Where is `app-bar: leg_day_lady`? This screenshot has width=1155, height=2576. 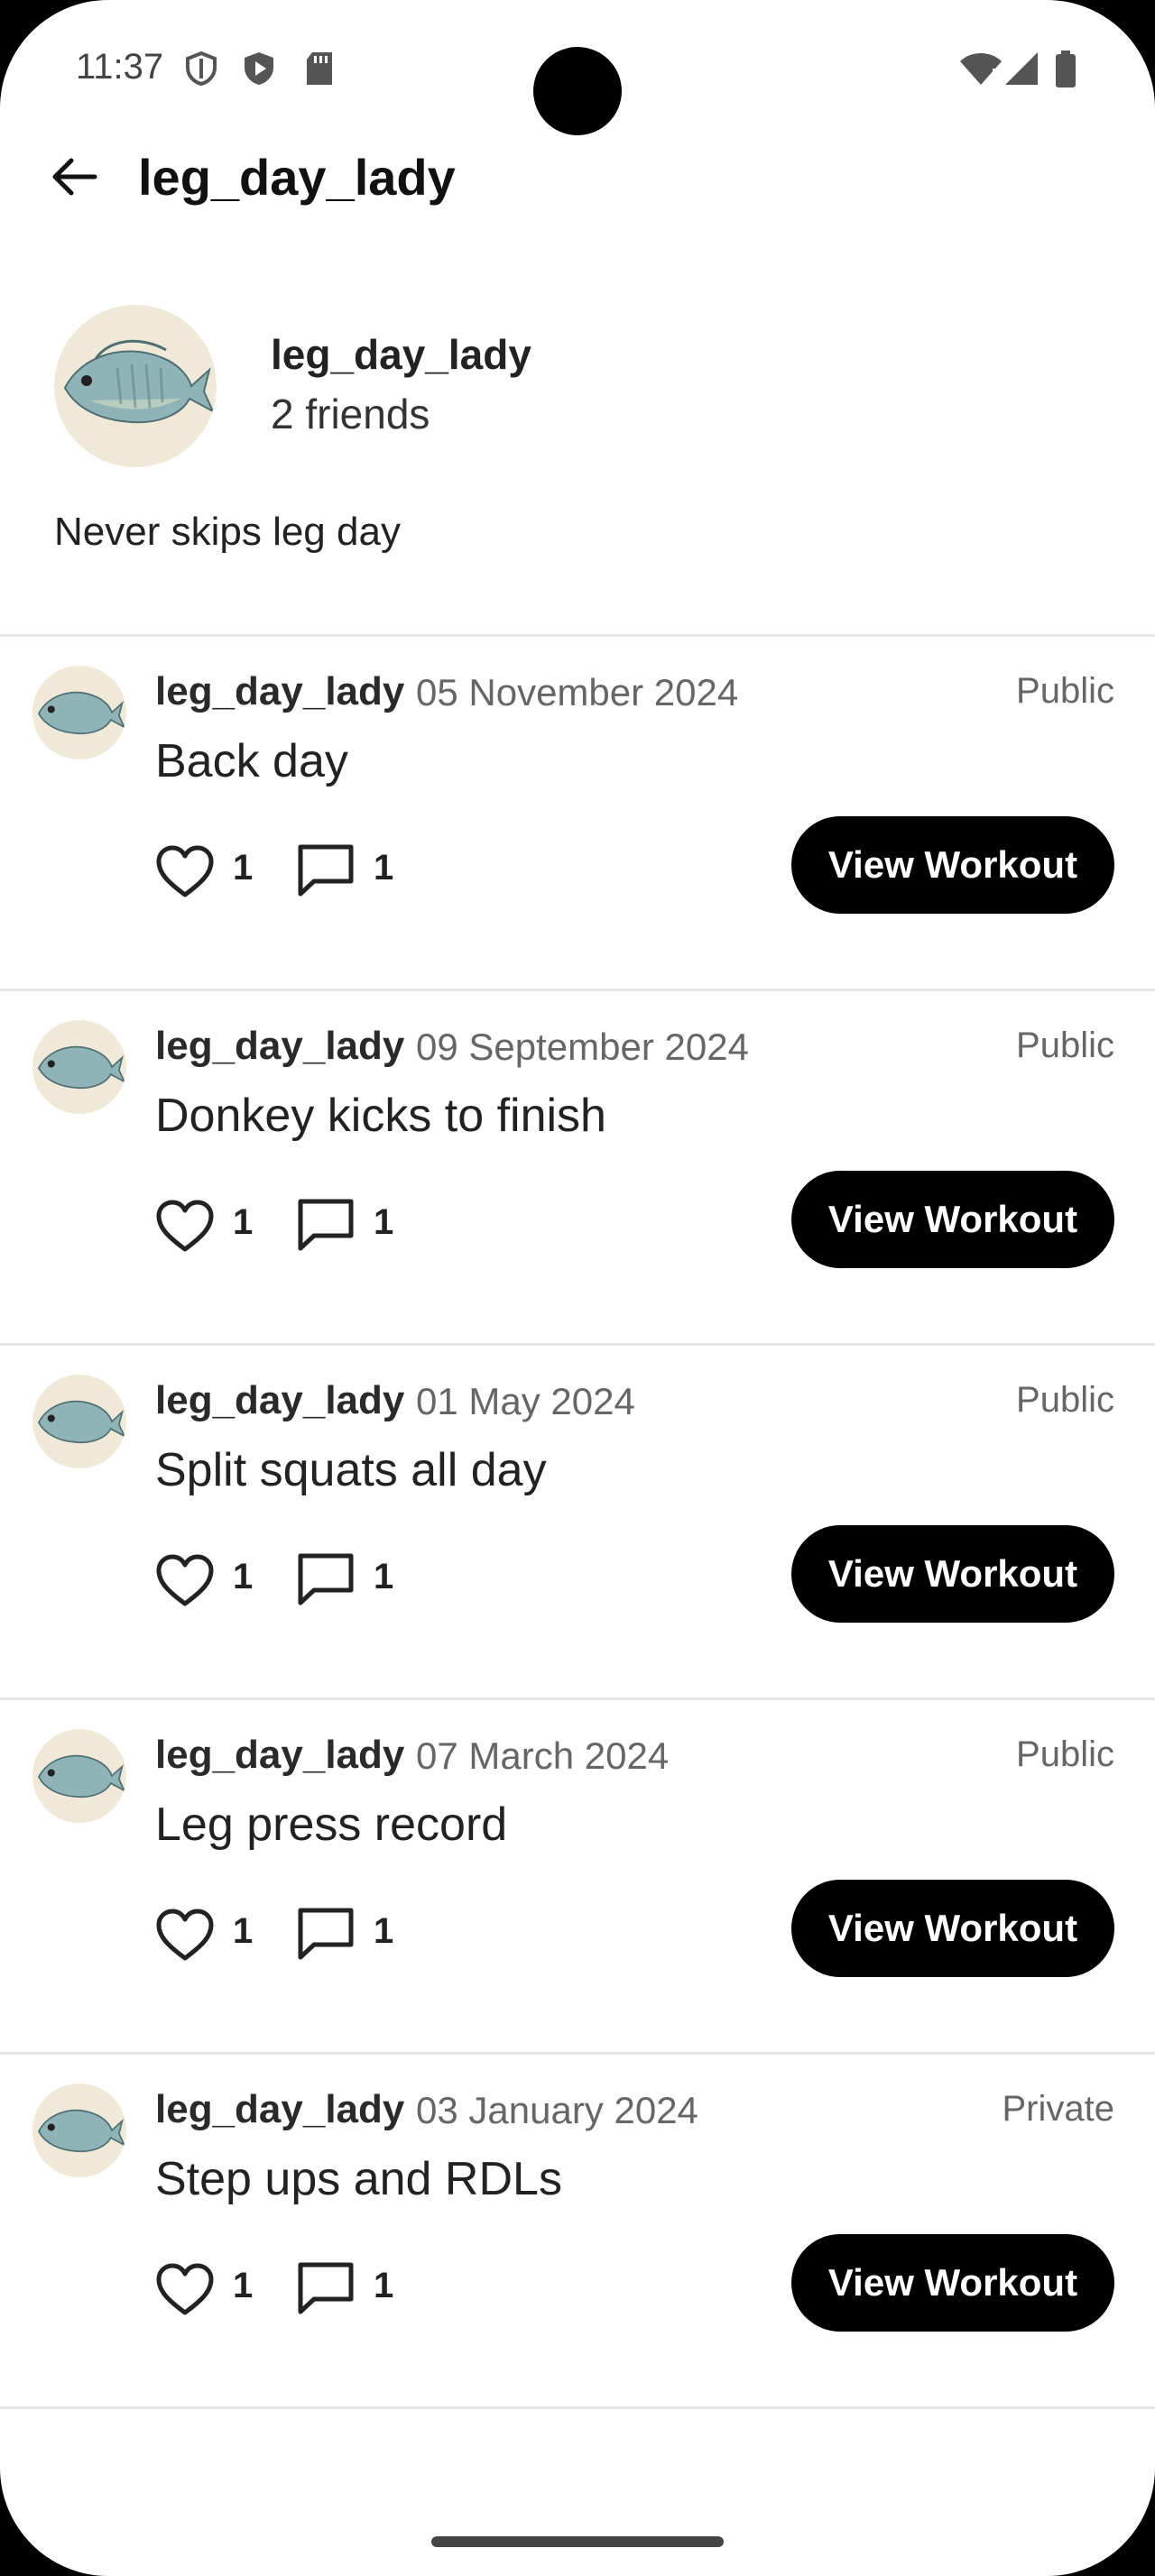
app-bar: leg_day_lady is located at coordinates (577, 175).